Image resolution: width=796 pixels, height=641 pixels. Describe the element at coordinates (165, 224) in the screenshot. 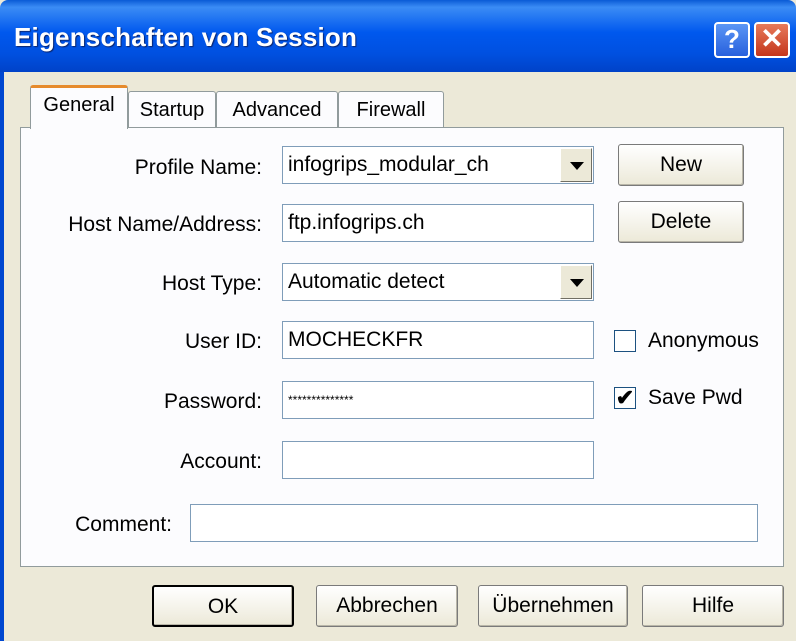

I see `host-name-label: Host Name/Address:` at that location.